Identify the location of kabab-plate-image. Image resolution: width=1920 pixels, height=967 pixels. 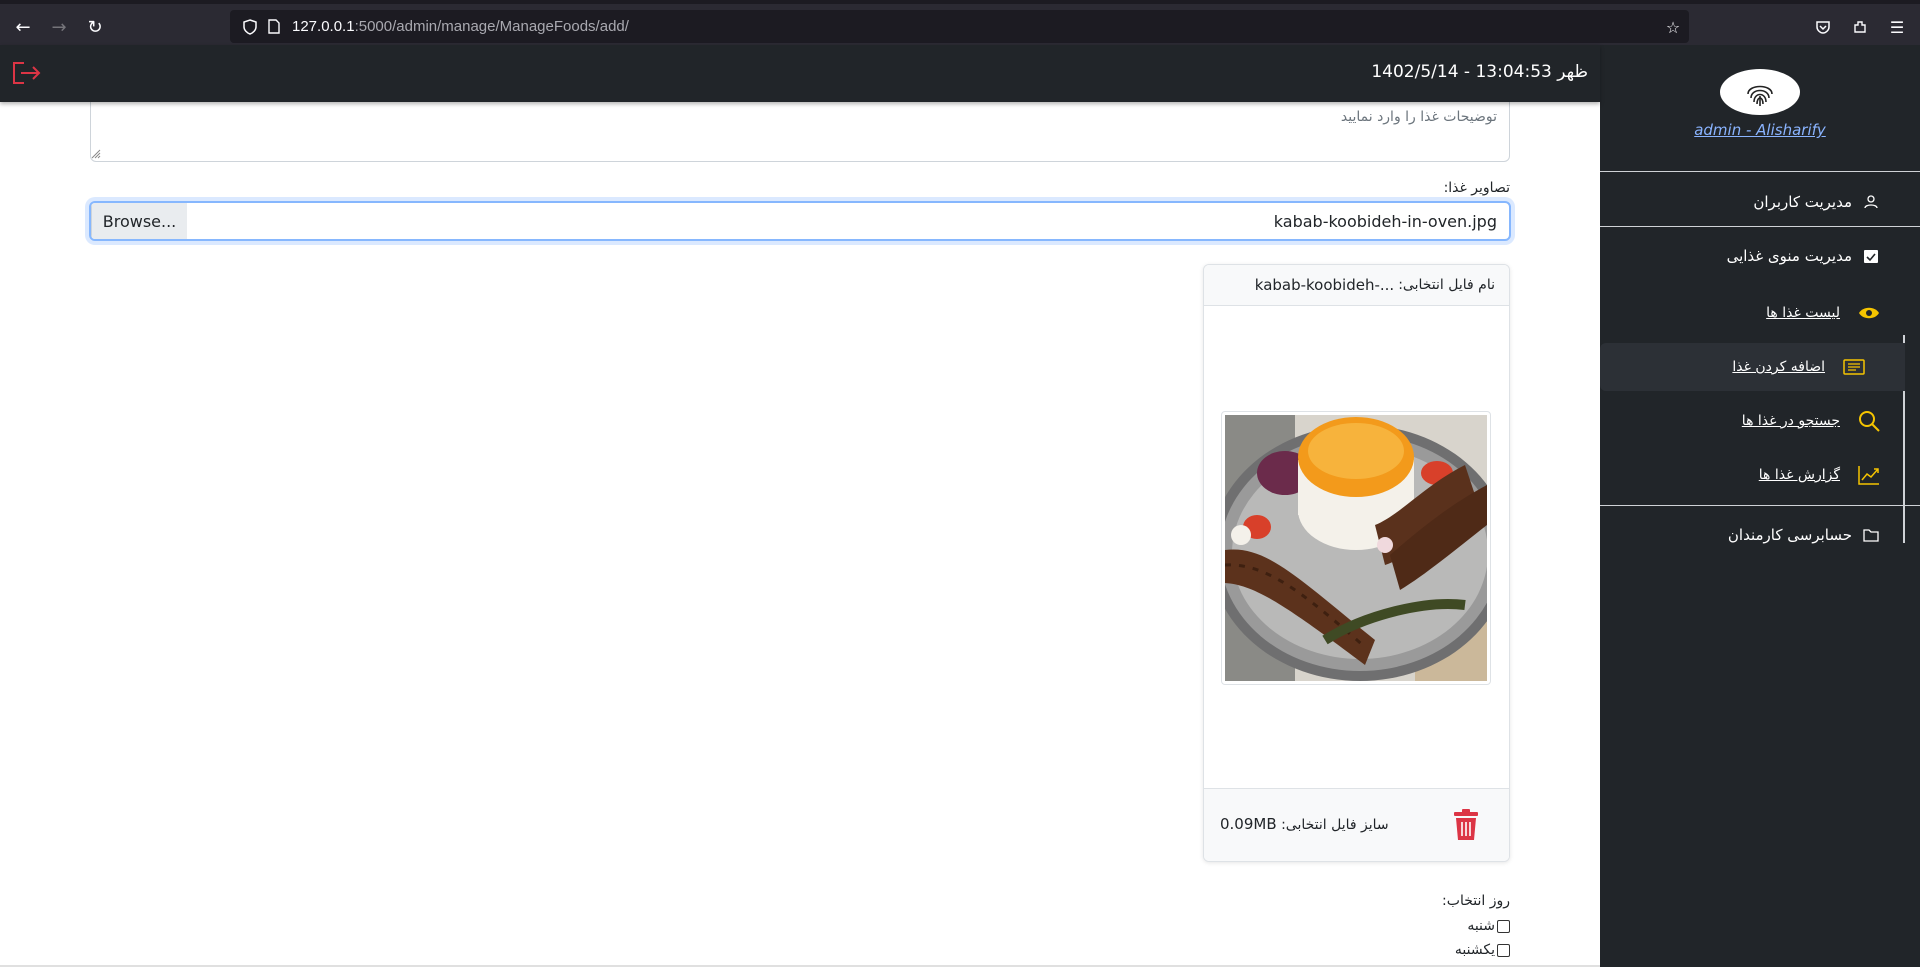
(1359, 548).